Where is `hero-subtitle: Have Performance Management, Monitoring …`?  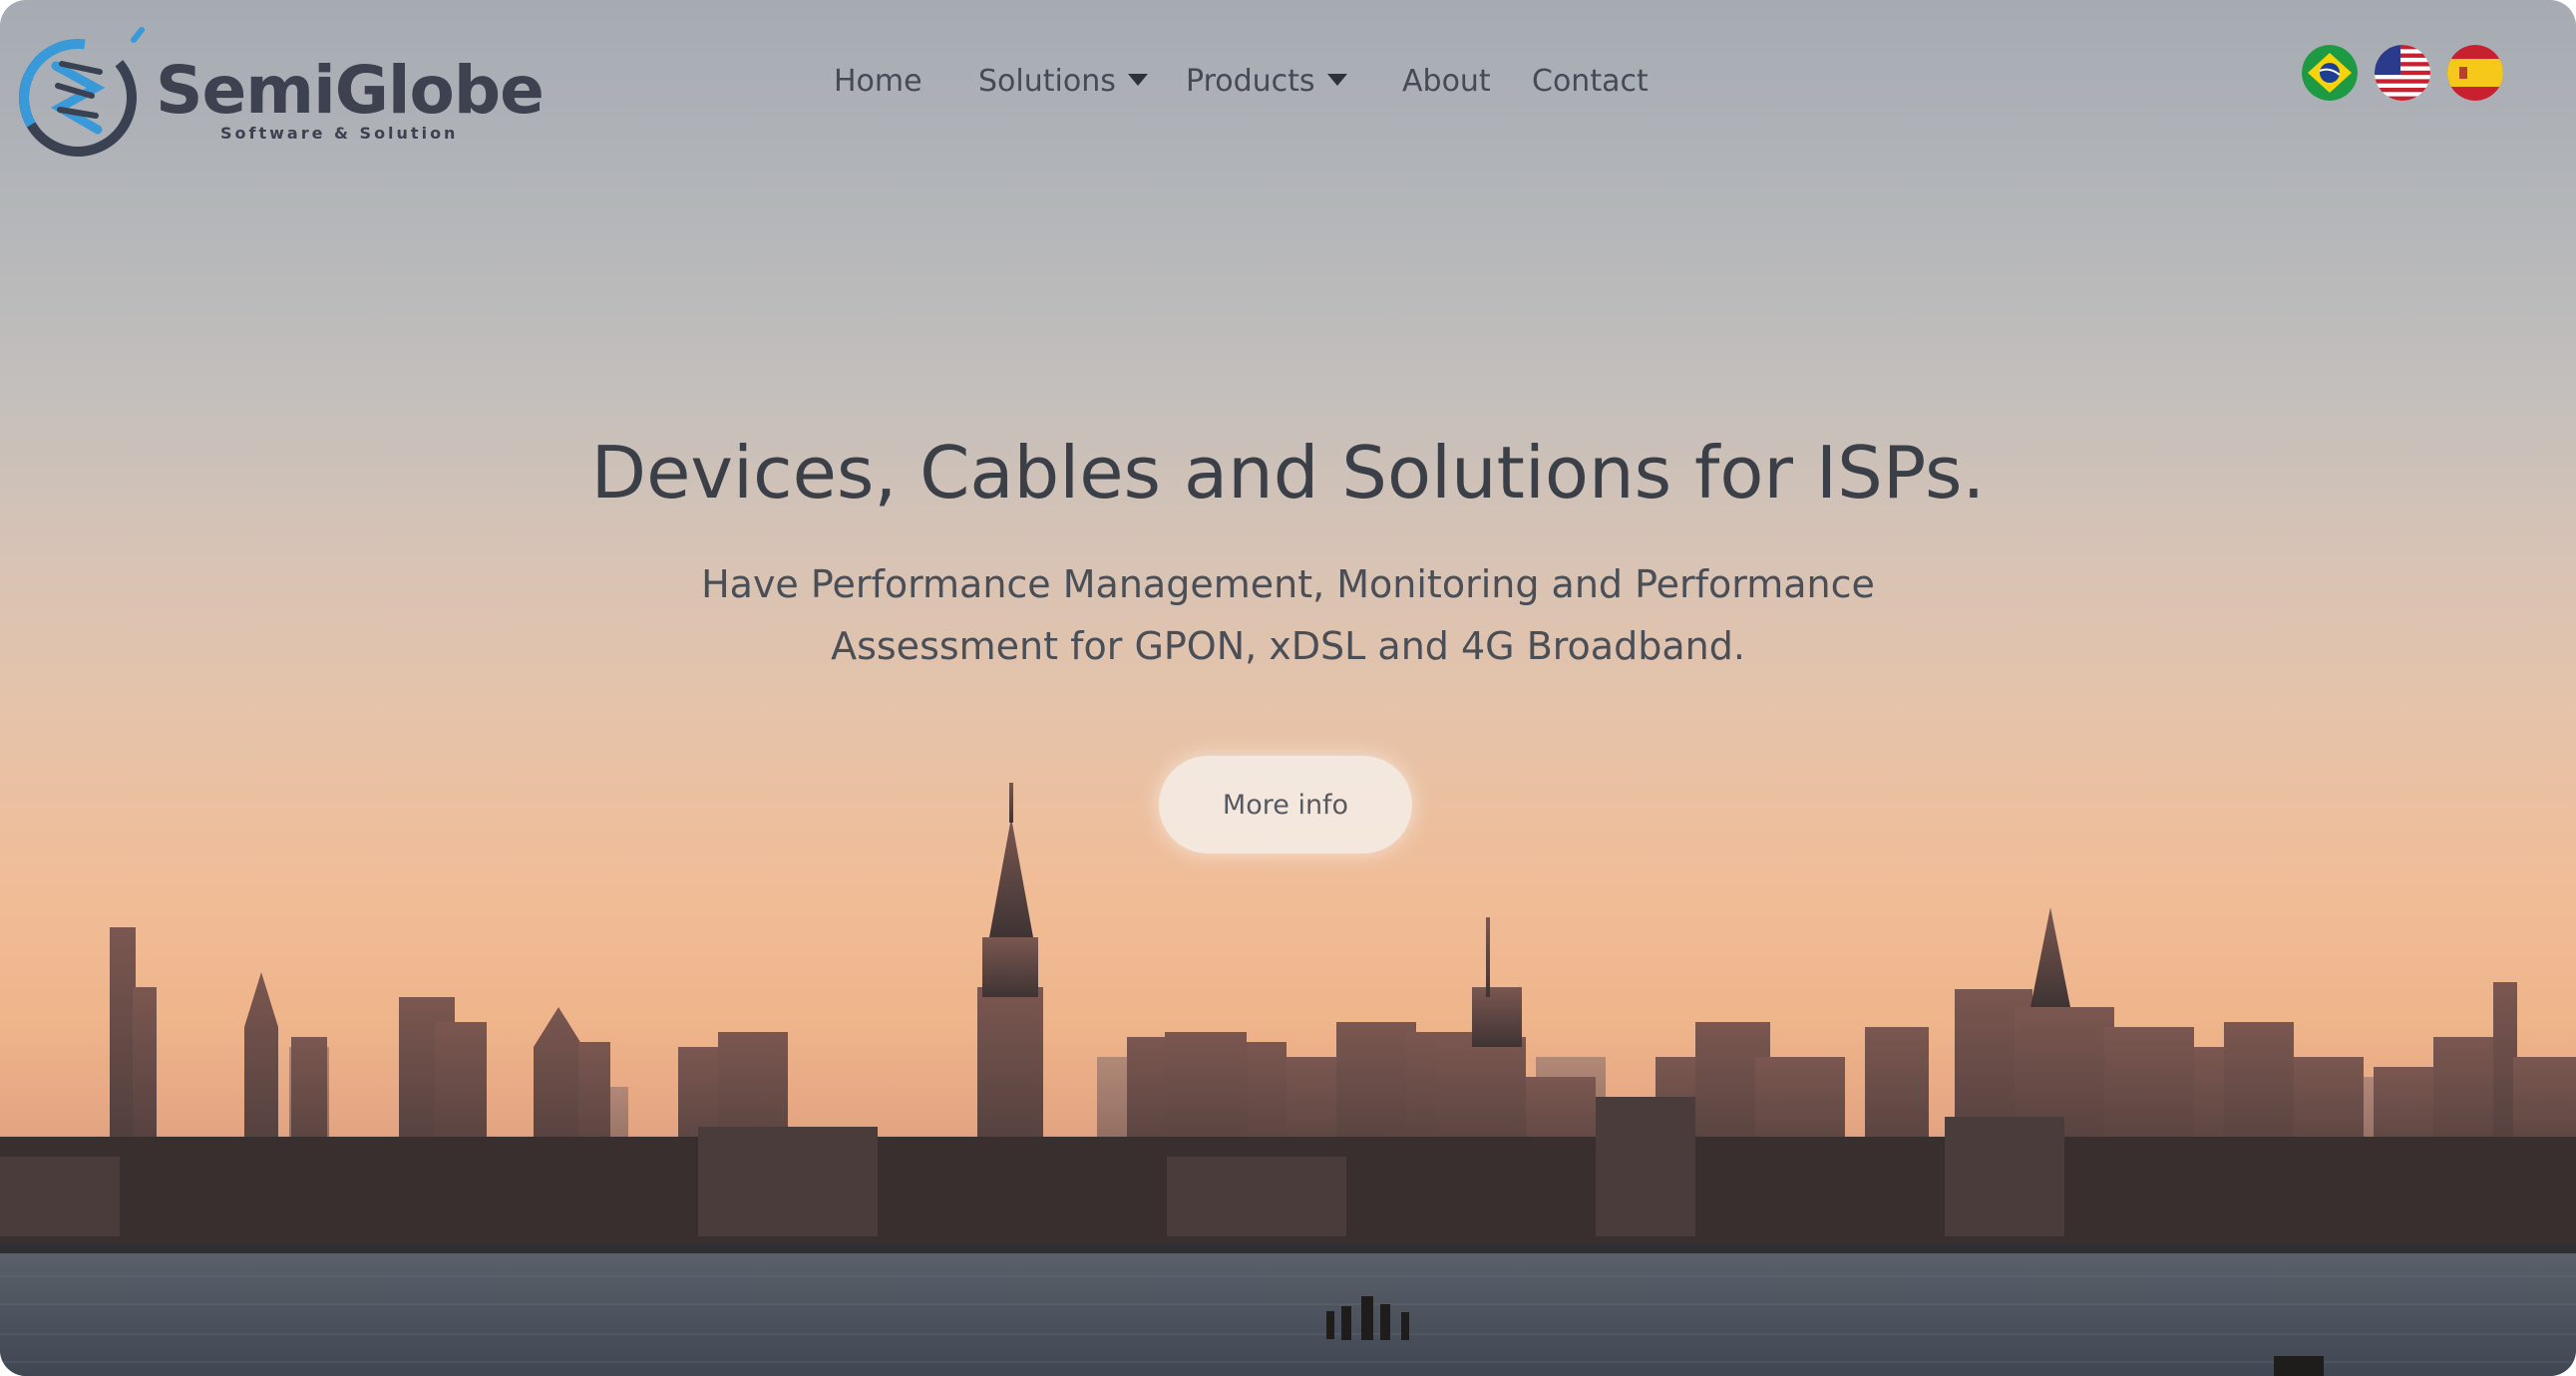
hero-subtitle: Have Performance Management, Monitoring … is located at coordinates (1288, 615).